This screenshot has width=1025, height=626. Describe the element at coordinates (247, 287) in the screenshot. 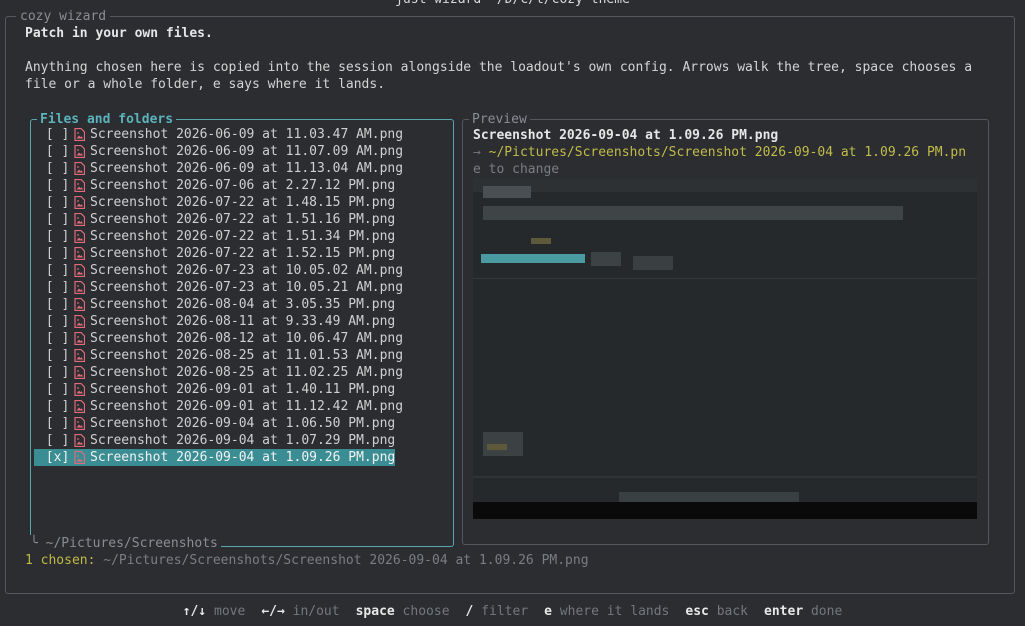

I see `file-name: Screenshot 2026-07-23 at 10.05.21 AM.png` at that location.